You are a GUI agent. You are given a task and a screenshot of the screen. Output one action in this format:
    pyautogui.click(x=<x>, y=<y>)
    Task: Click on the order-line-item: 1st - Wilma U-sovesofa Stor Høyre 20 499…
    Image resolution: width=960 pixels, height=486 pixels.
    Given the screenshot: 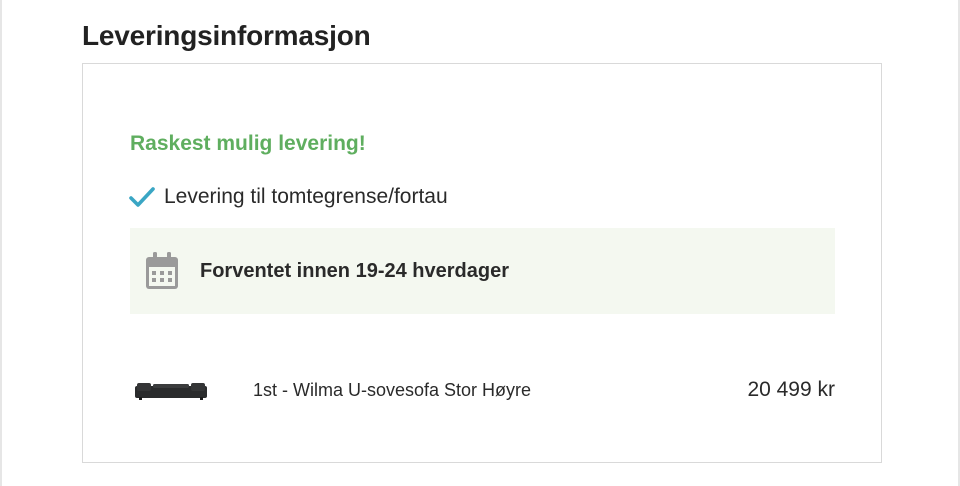 What is the action you would take?
    pyautogui.click(x=482, y=390)
    